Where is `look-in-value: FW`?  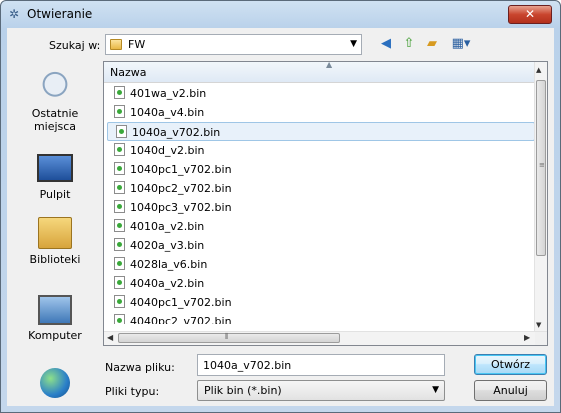 look-in-value: FW is located at coordinates (137, 44).